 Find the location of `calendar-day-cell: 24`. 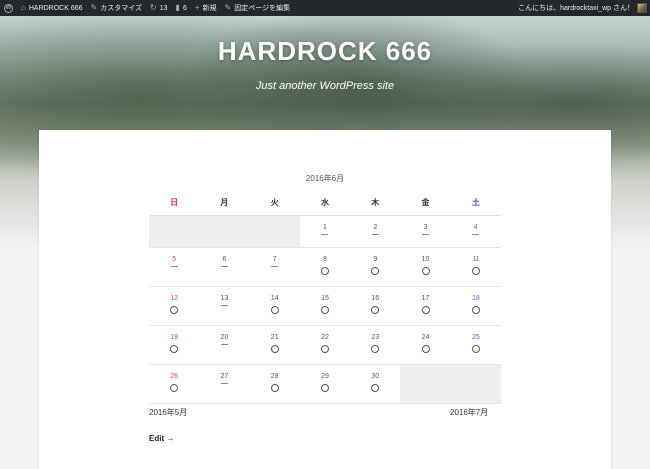

calendar-day-cell: 24 is located at coordinates (425, 345).